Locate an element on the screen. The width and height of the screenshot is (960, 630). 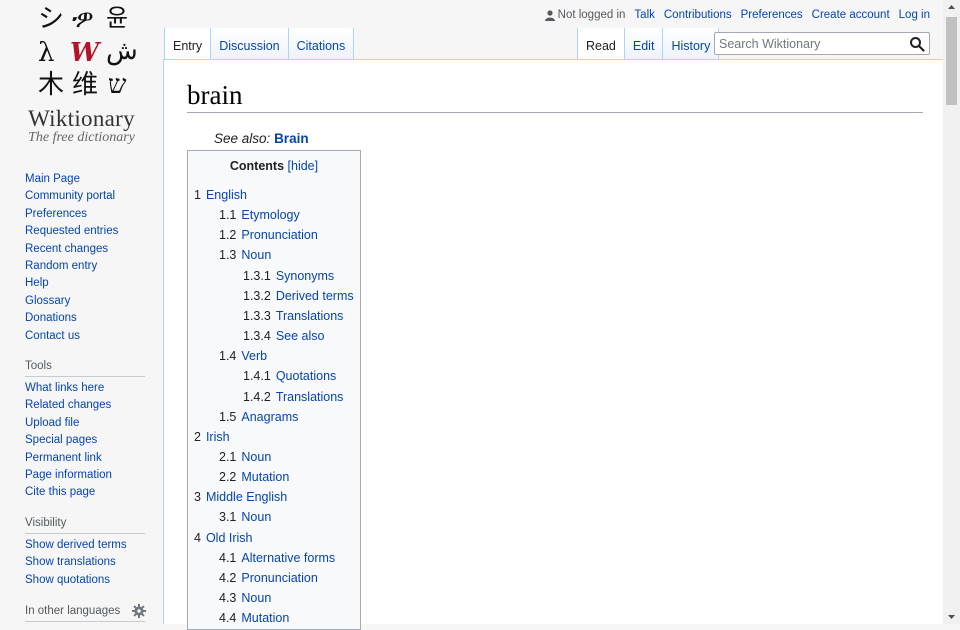
toc-item: 1.3.4 See also is located at coordinates (283, 336).